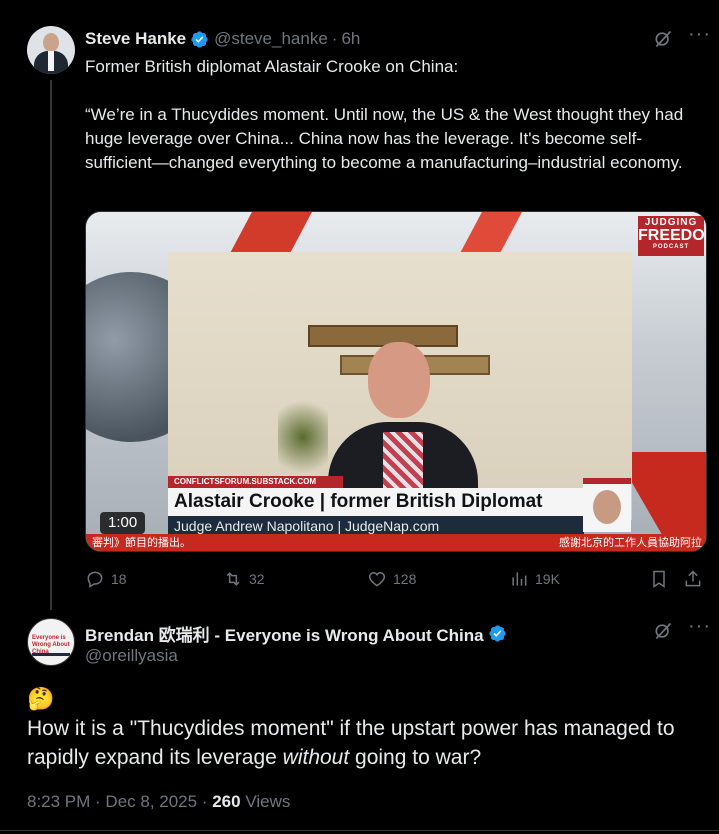  I want to click on tweet2-top-actions: ···, so click(681, 629).